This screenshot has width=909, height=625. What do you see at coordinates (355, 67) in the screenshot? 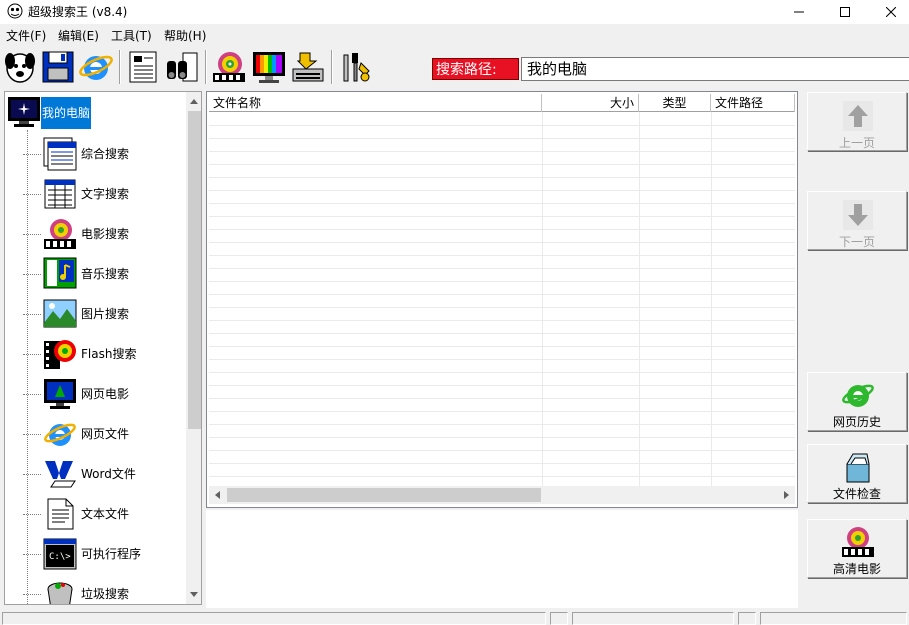
I see `tools-icon` at bounding box center [355, 67].